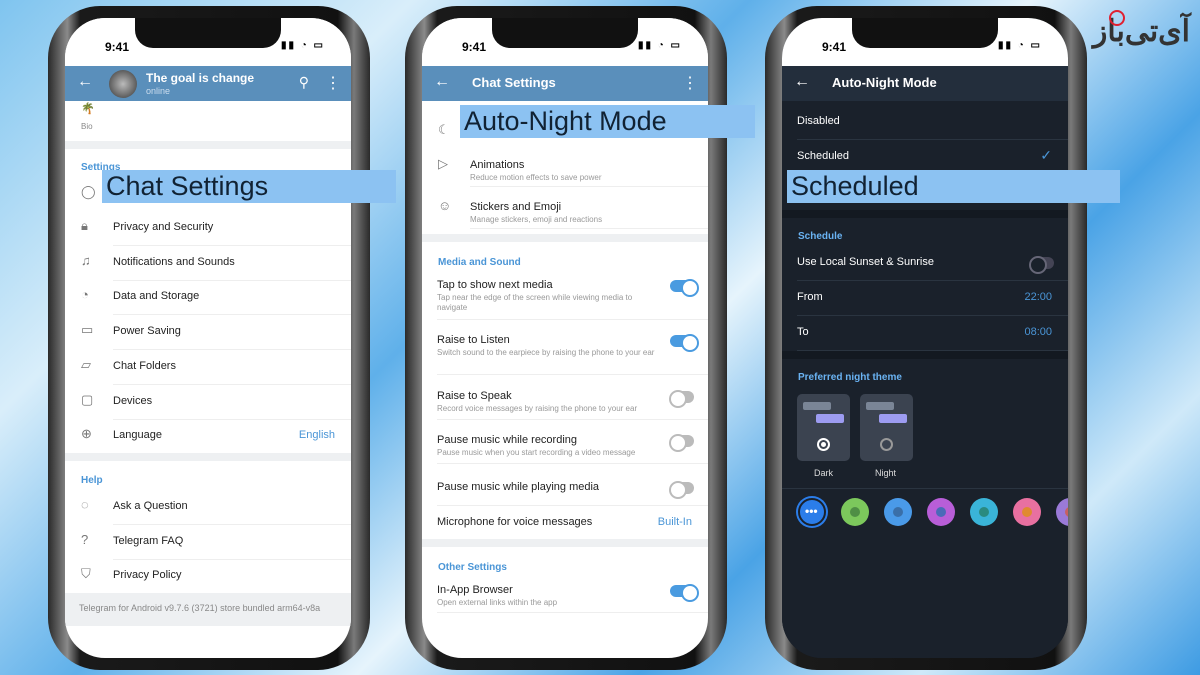 This screenshot has height=675, width=1200. I want to click on bell-icon: ♫, so click(86, 260).